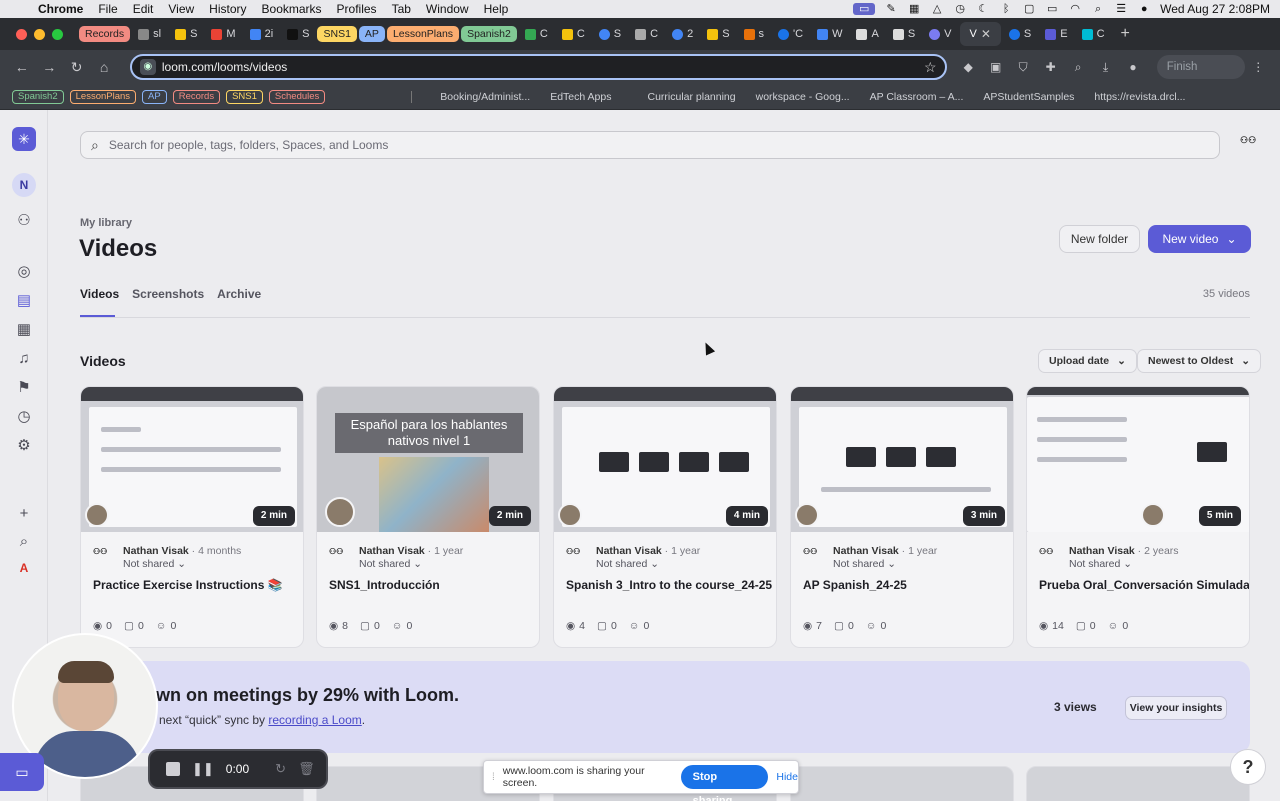 The image size is (1280, 801). Describe the element at coordinates (244, 96) in the screenshot. I see `bookmark-group-sns1: SNS1` at that location.